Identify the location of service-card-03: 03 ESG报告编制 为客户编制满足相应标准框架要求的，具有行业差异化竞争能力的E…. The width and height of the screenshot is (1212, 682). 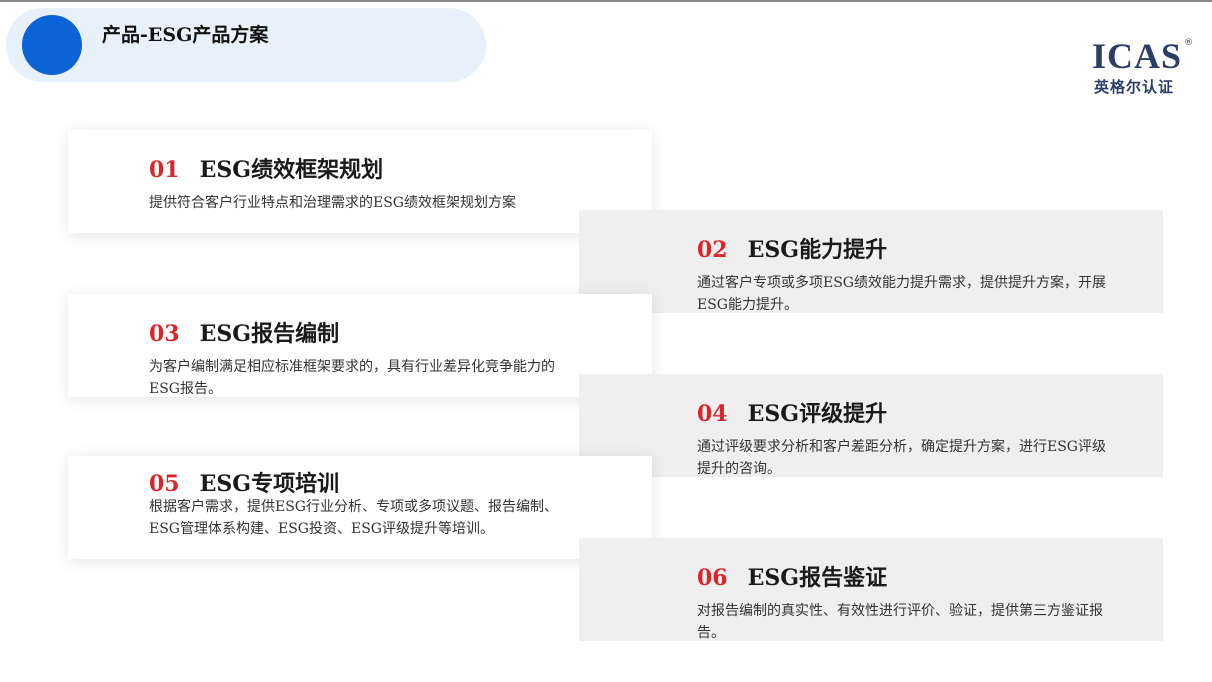
(360, 345).